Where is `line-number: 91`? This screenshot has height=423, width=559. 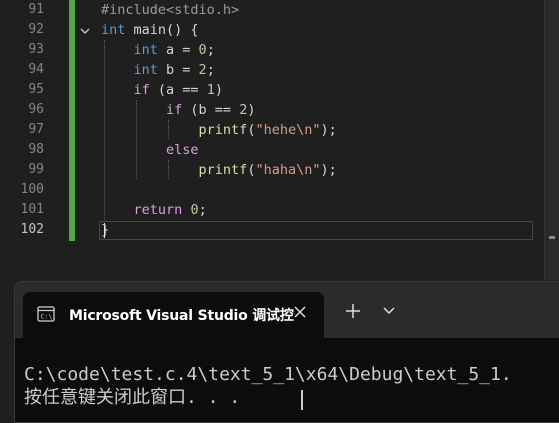
line-number: 91 is located at coordinates (36, 9).